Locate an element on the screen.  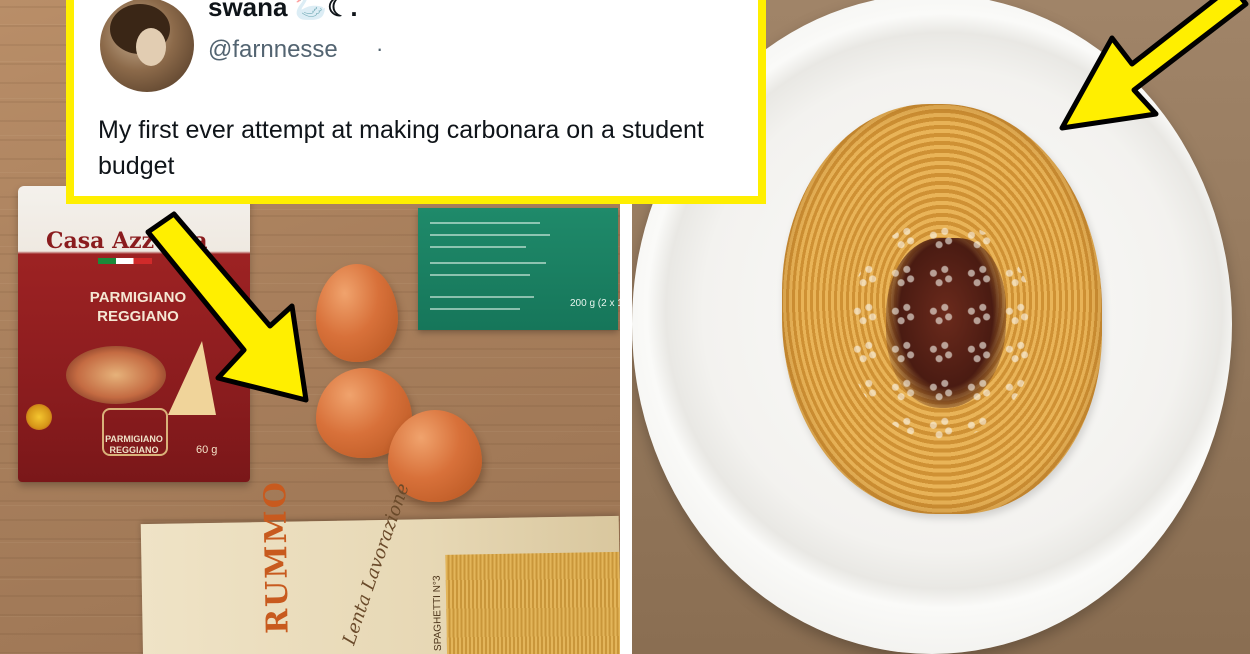
pasta-variety-label: SPAGHETTI N°3 is located at coordinates (437, 613).